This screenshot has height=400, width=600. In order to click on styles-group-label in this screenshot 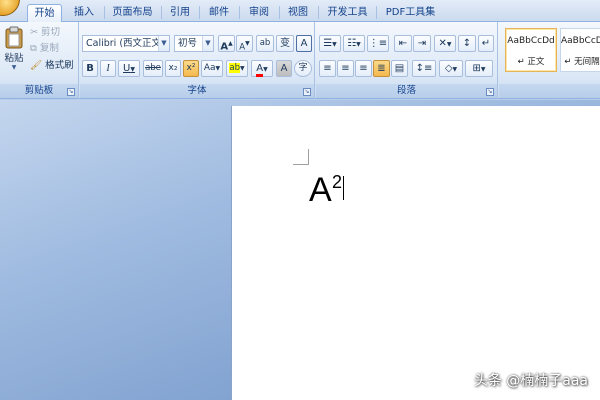, I will do `click(549, 91)`.